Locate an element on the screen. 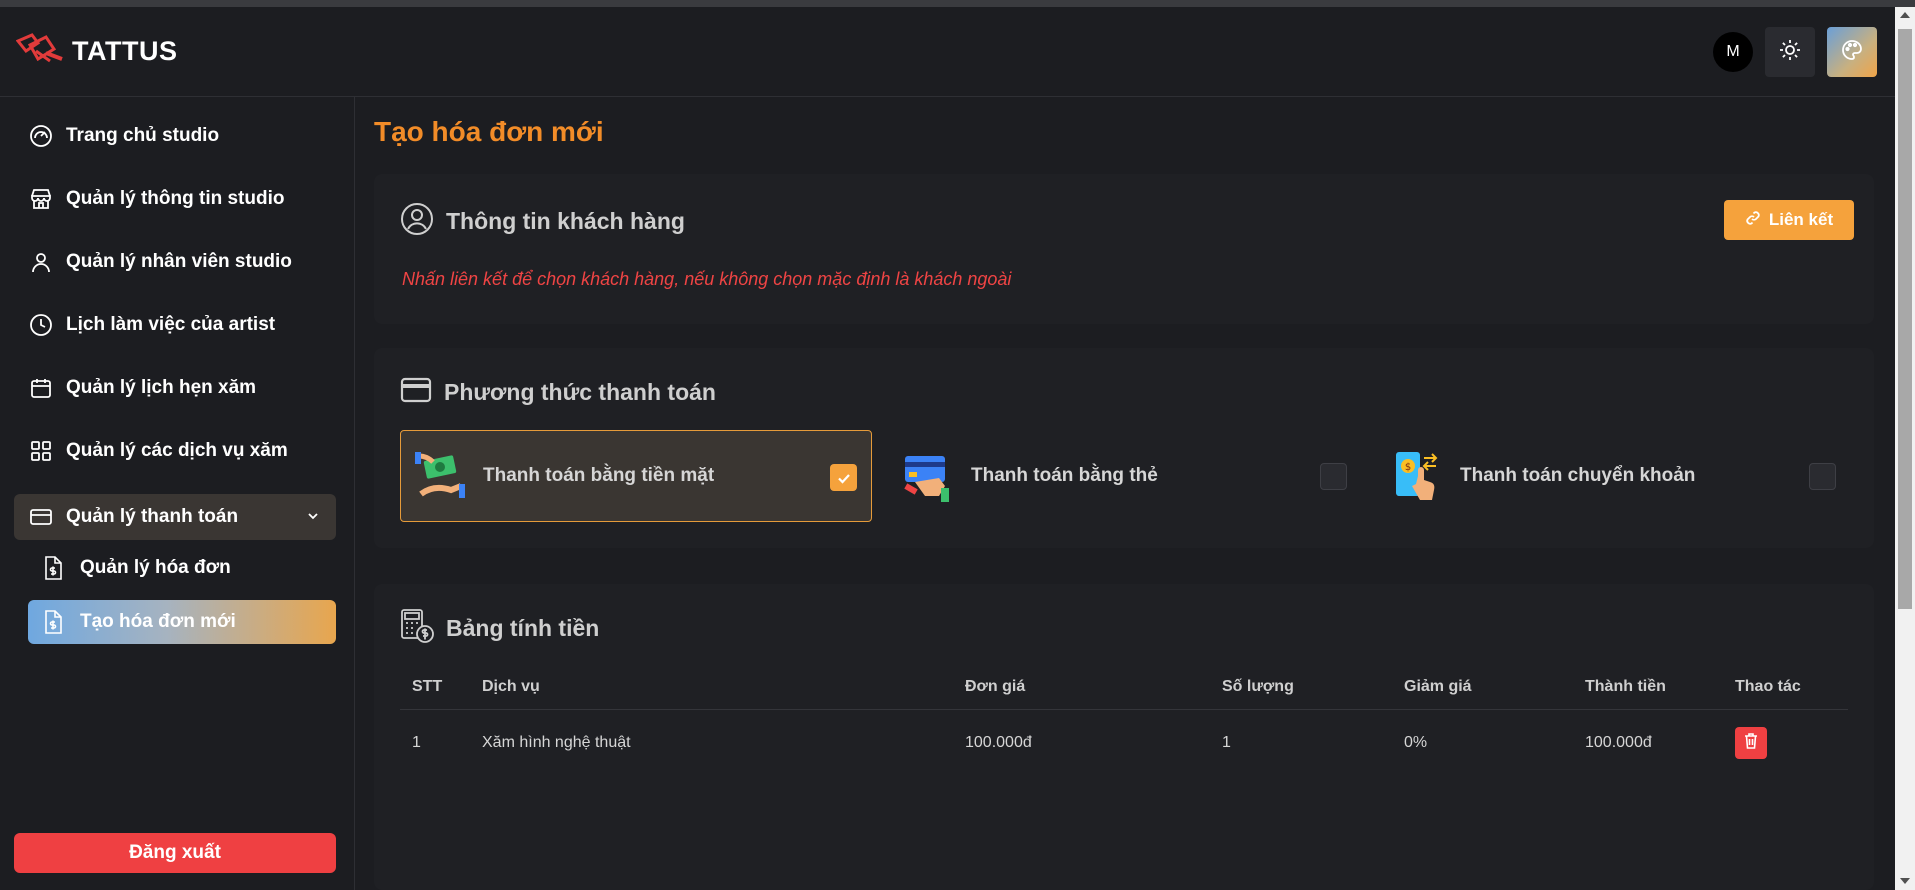 The height and width of the screenshot is (890, 1915). sidebar-item-label: Quản lý thanh toán is located at coordinates (152, 516).